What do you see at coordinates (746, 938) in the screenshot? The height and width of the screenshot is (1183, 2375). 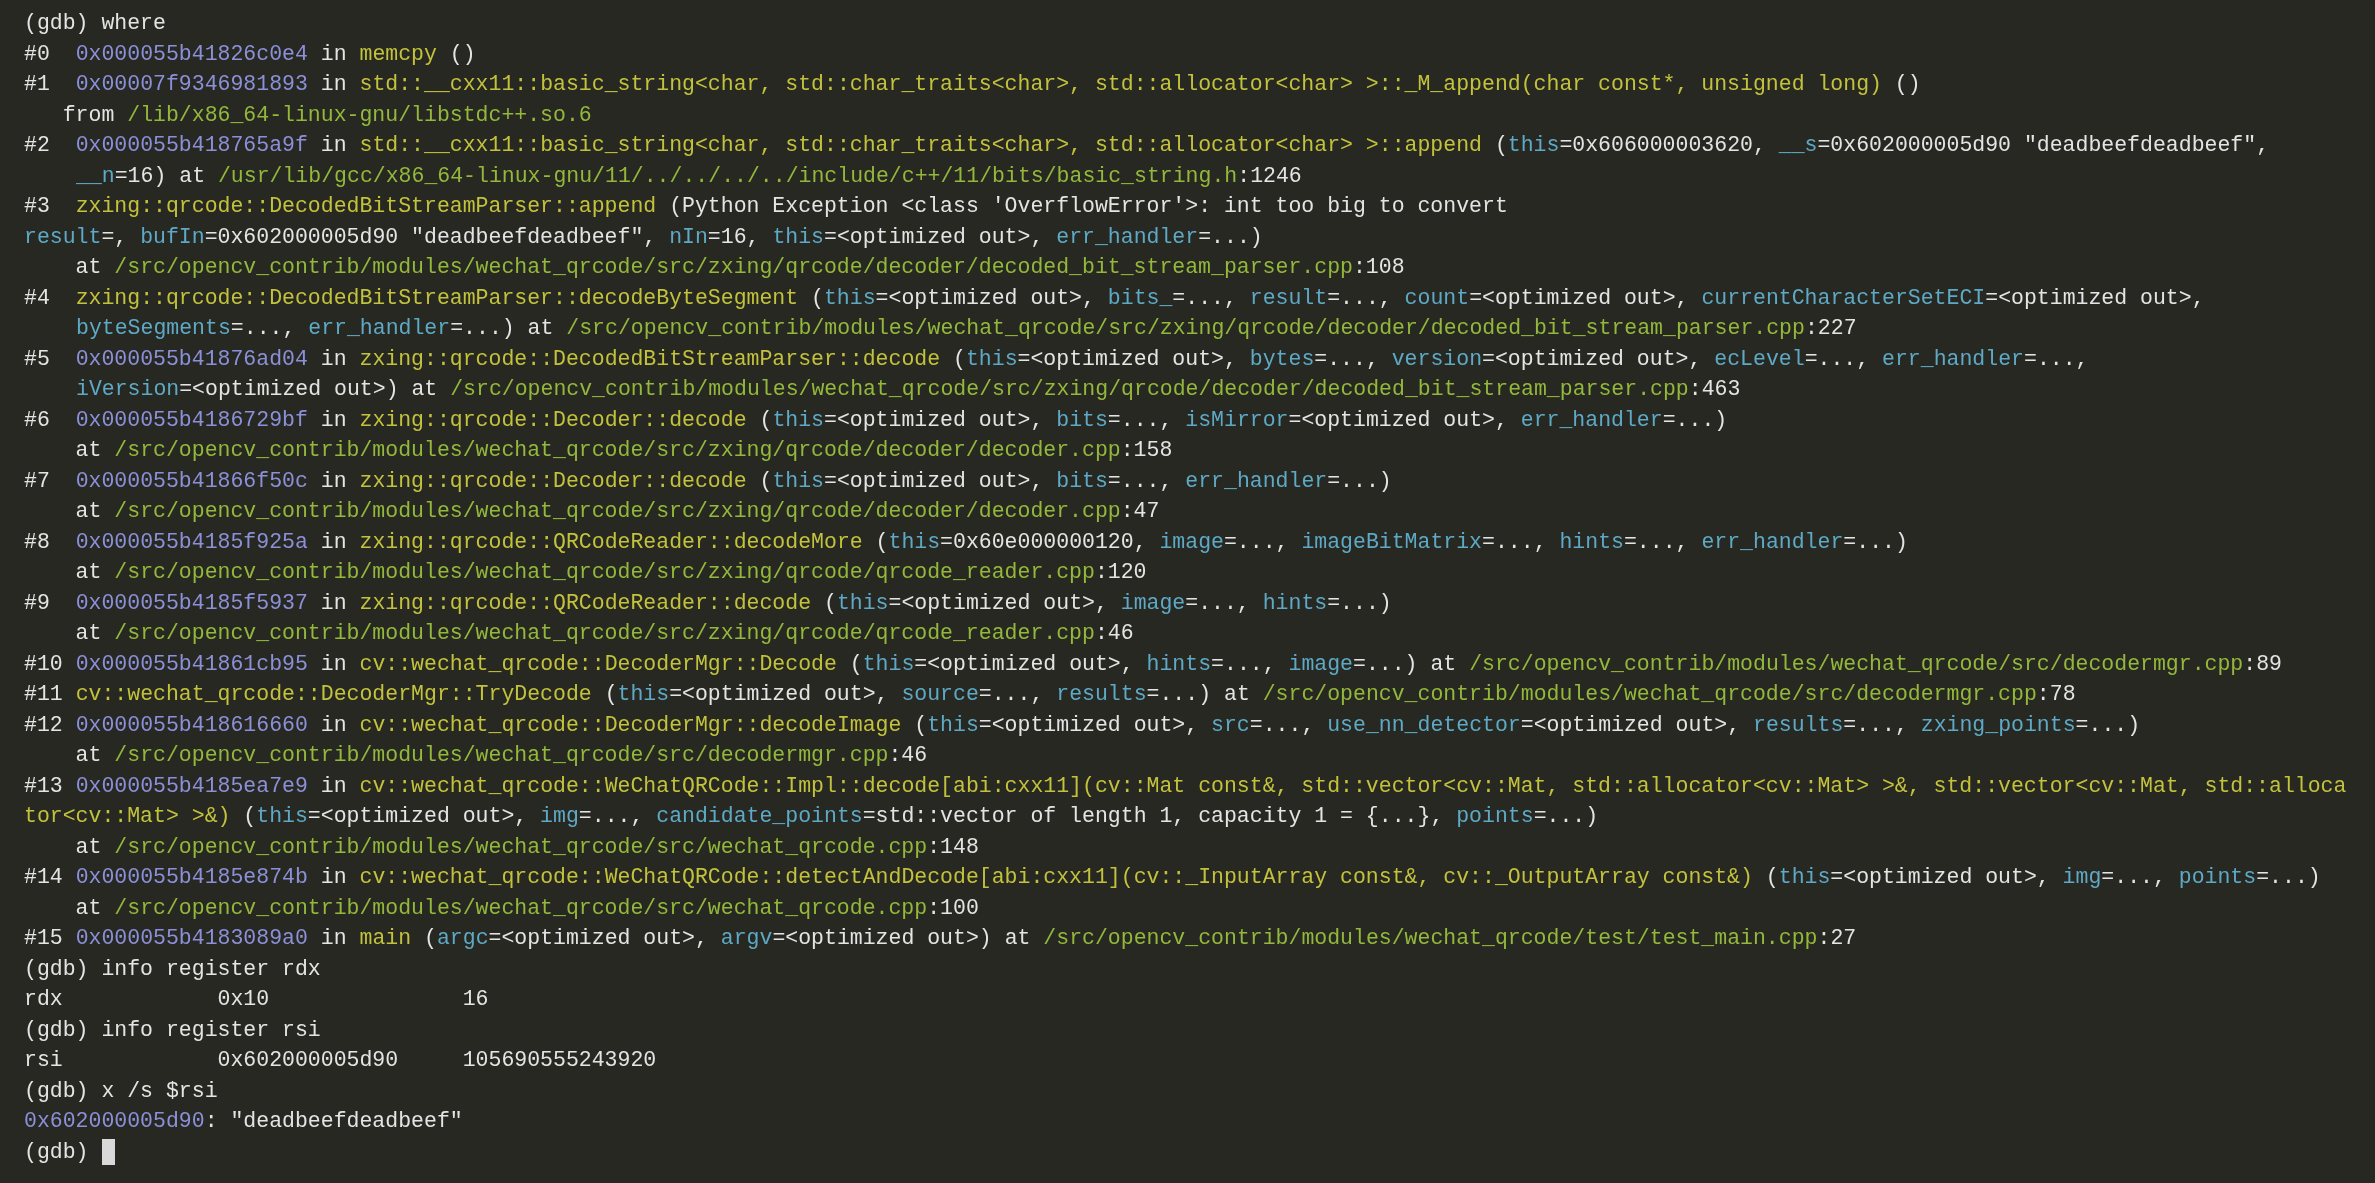 I see `parameter-name: argv` at bounding box center [746, 938].